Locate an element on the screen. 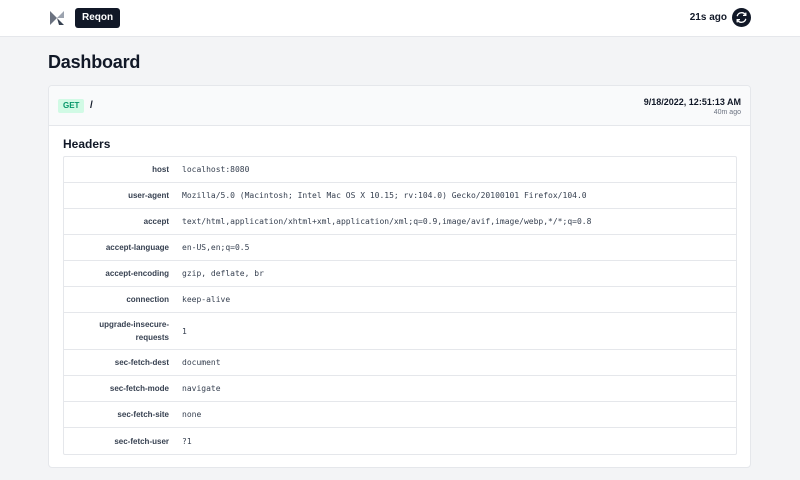 This screenshot has width=800, height=480. refresh-icon is located at coordinates (741, 17).